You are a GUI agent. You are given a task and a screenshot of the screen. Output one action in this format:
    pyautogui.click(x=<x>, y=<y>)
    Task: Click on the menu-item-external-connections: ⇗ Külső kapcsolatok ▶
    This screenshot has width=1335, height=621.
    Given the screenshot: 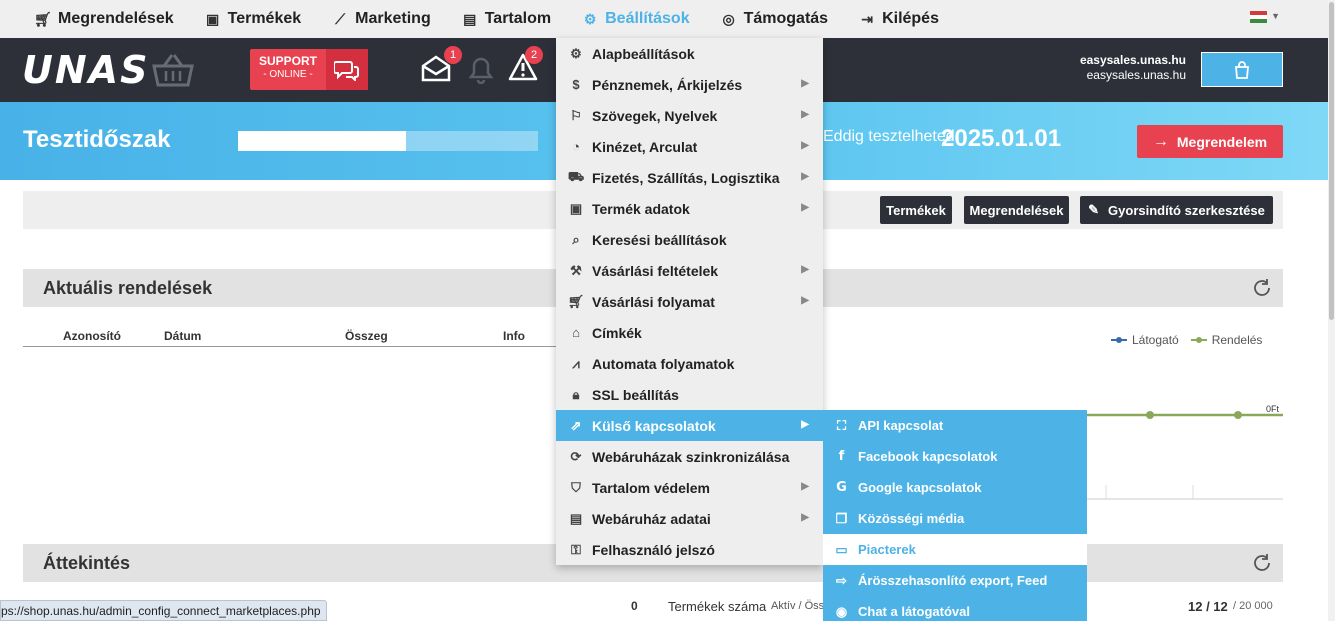 What is the action you would take?
    pyautogui.click(x=689, y=425)
    